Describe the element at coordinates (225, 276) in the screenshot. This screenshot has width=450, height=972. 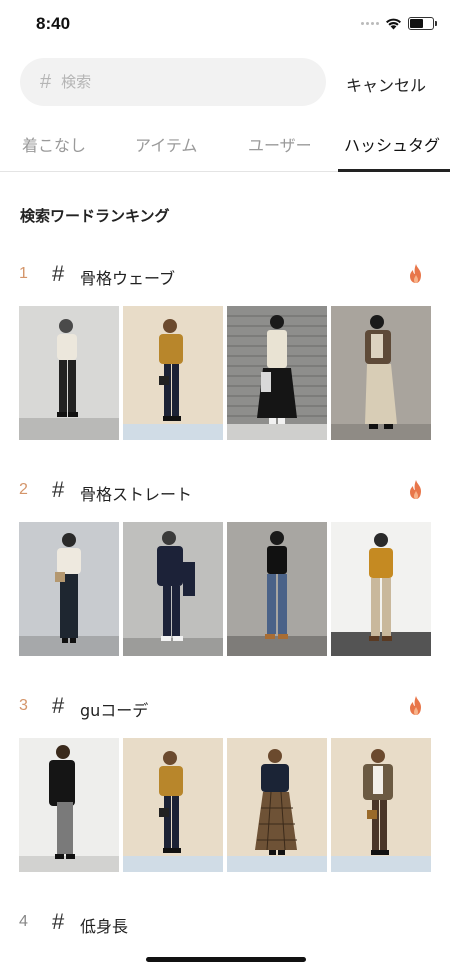
I see `ranking-item: 1 # 骨格ウェーブ` at that location.